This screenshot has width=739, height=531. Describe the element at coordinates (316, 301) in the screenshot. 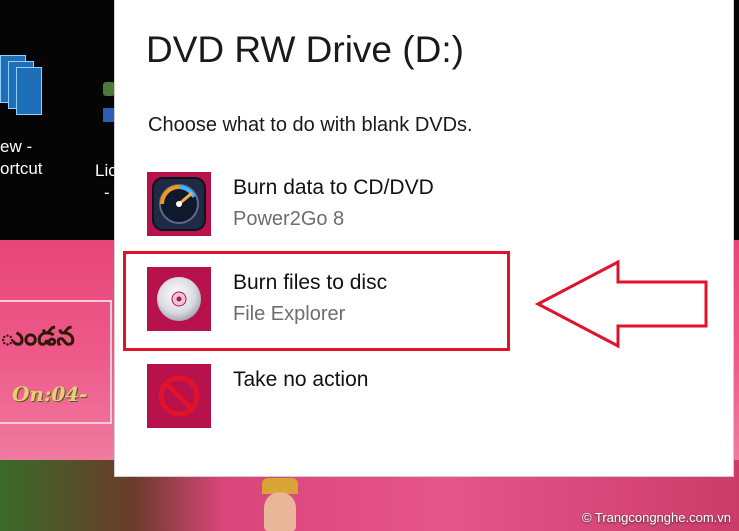

I see `highlight-box` at that location.